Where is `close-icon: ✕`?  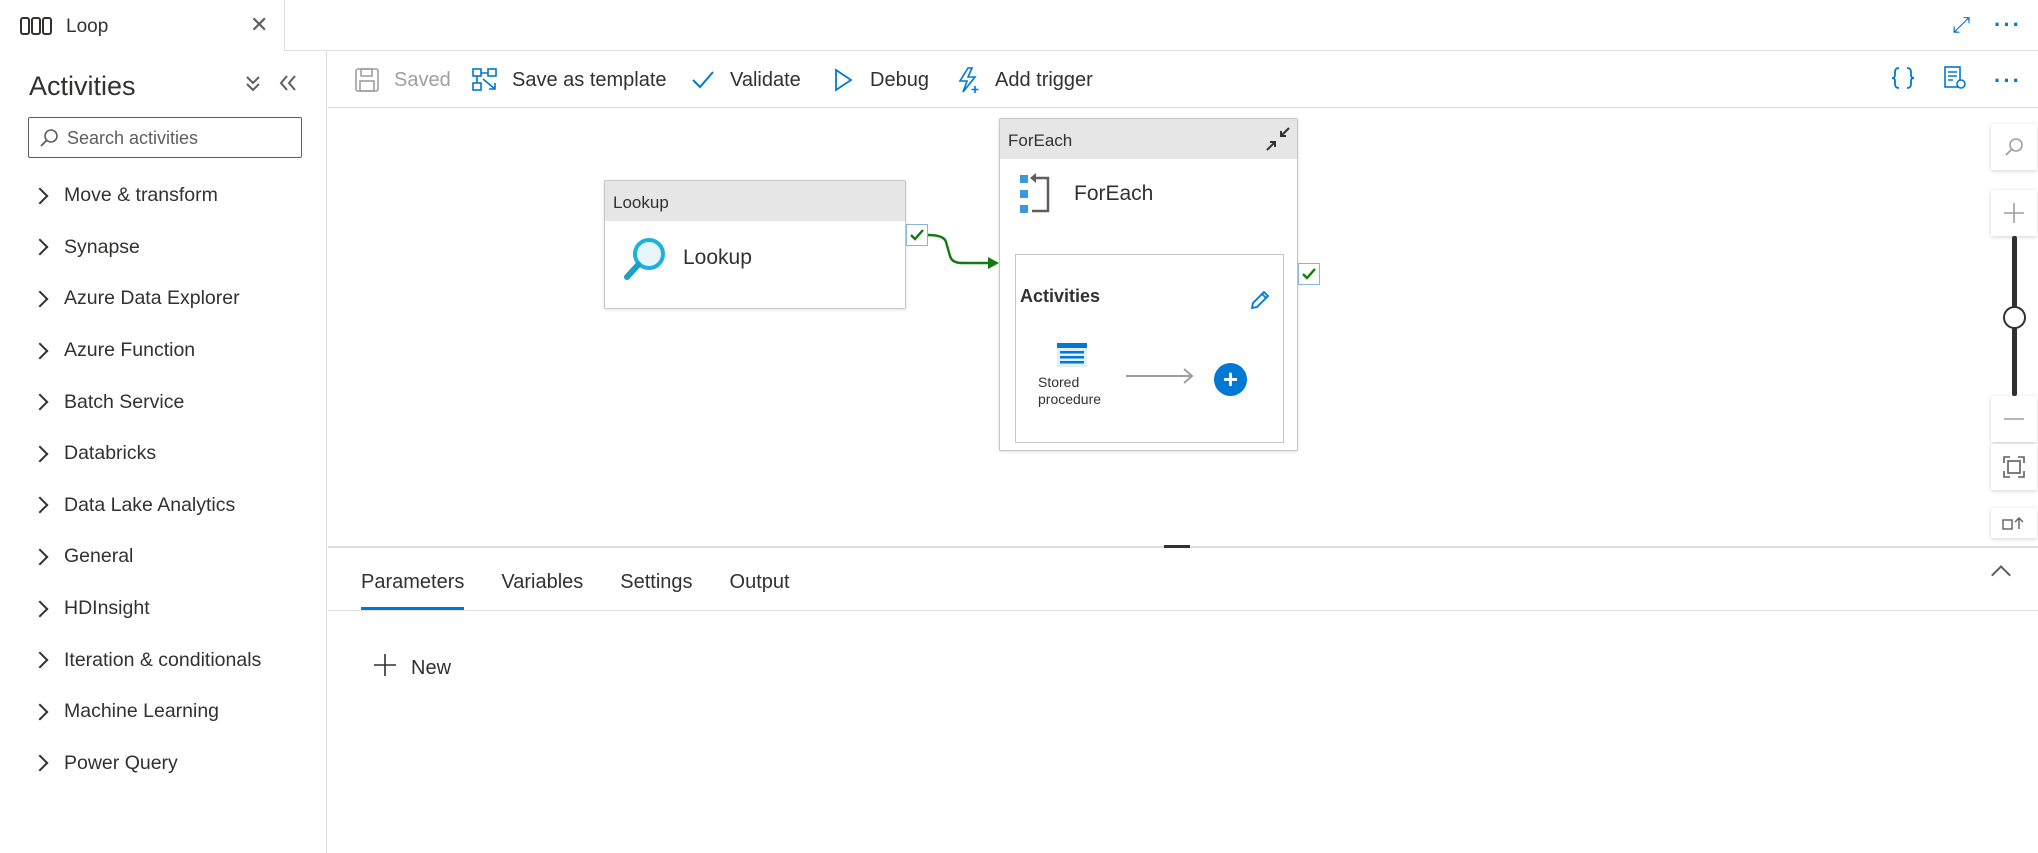
close-icon: ✕ is located at coordinates (259, 25).